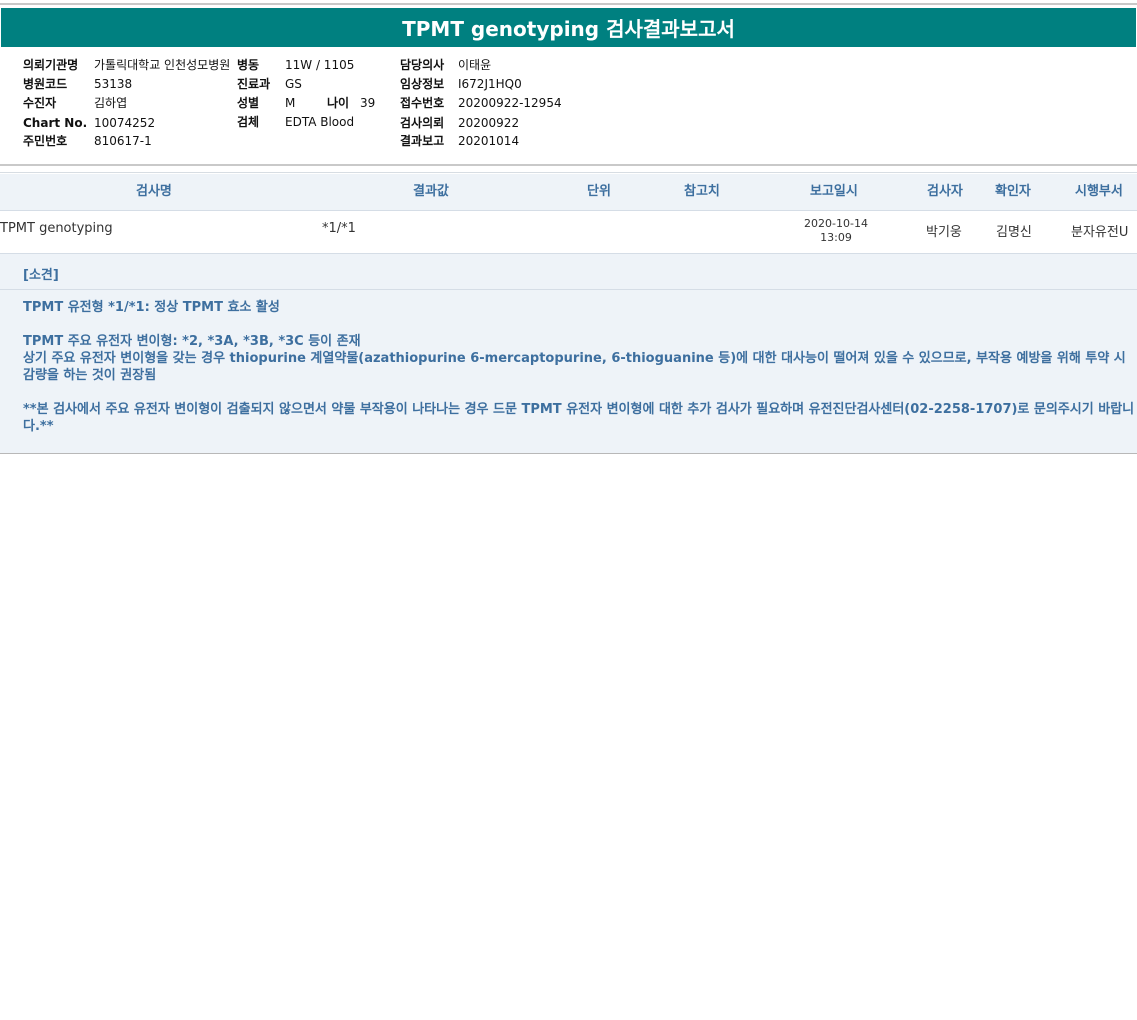  Describe the element at coordinates (293, 84) in the screenshot. I see `department-value: GS` at that location.